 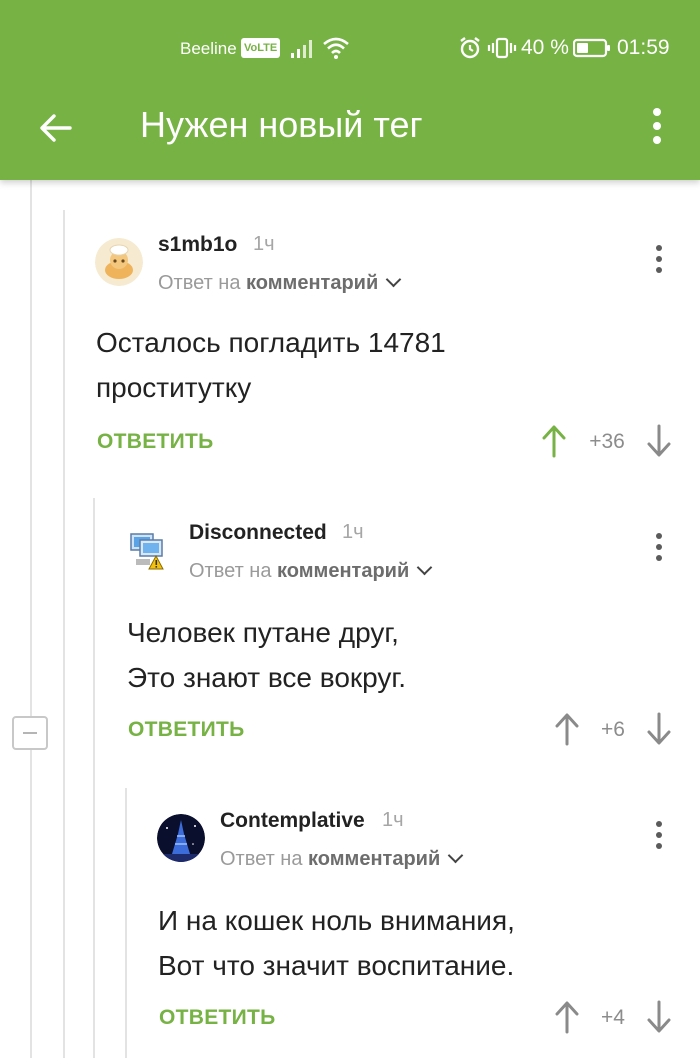 I want to click on signal-icon, so click(x=301, y=49).